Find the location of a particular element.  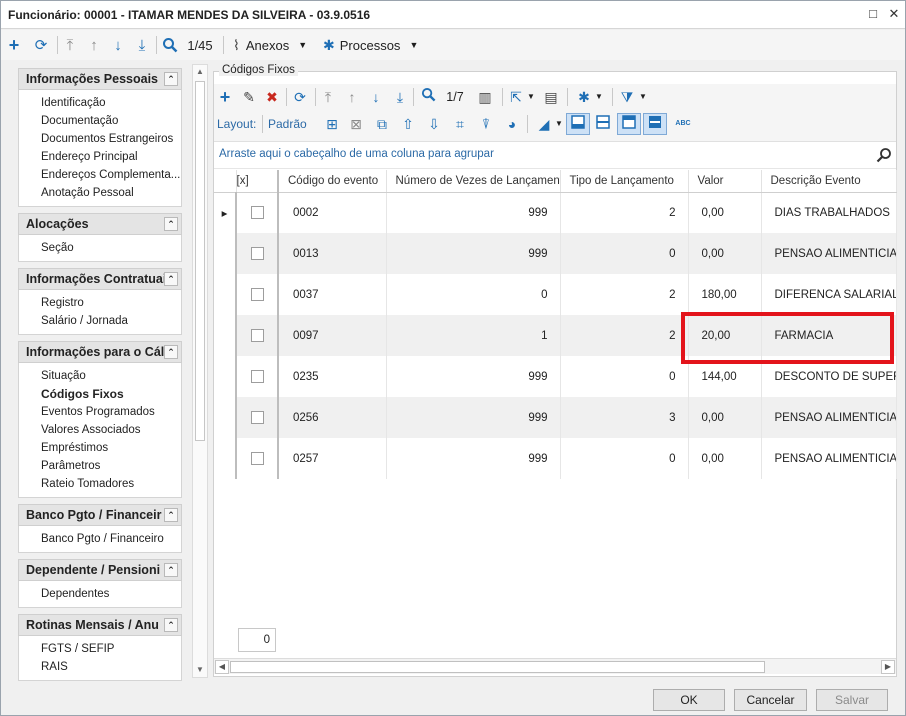

nav-item-documentacao: Documentação is located at coordinates (100, 121).